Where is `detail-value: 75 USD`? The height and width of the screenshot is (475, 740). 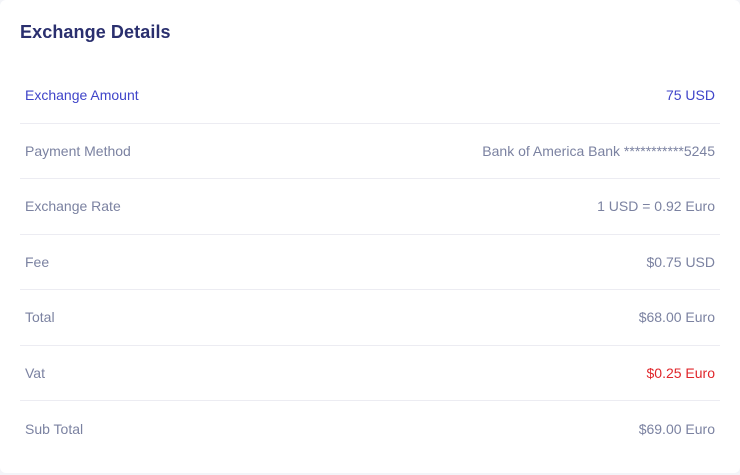 detail-value: 75 USD is located at coordinates (690, 95).